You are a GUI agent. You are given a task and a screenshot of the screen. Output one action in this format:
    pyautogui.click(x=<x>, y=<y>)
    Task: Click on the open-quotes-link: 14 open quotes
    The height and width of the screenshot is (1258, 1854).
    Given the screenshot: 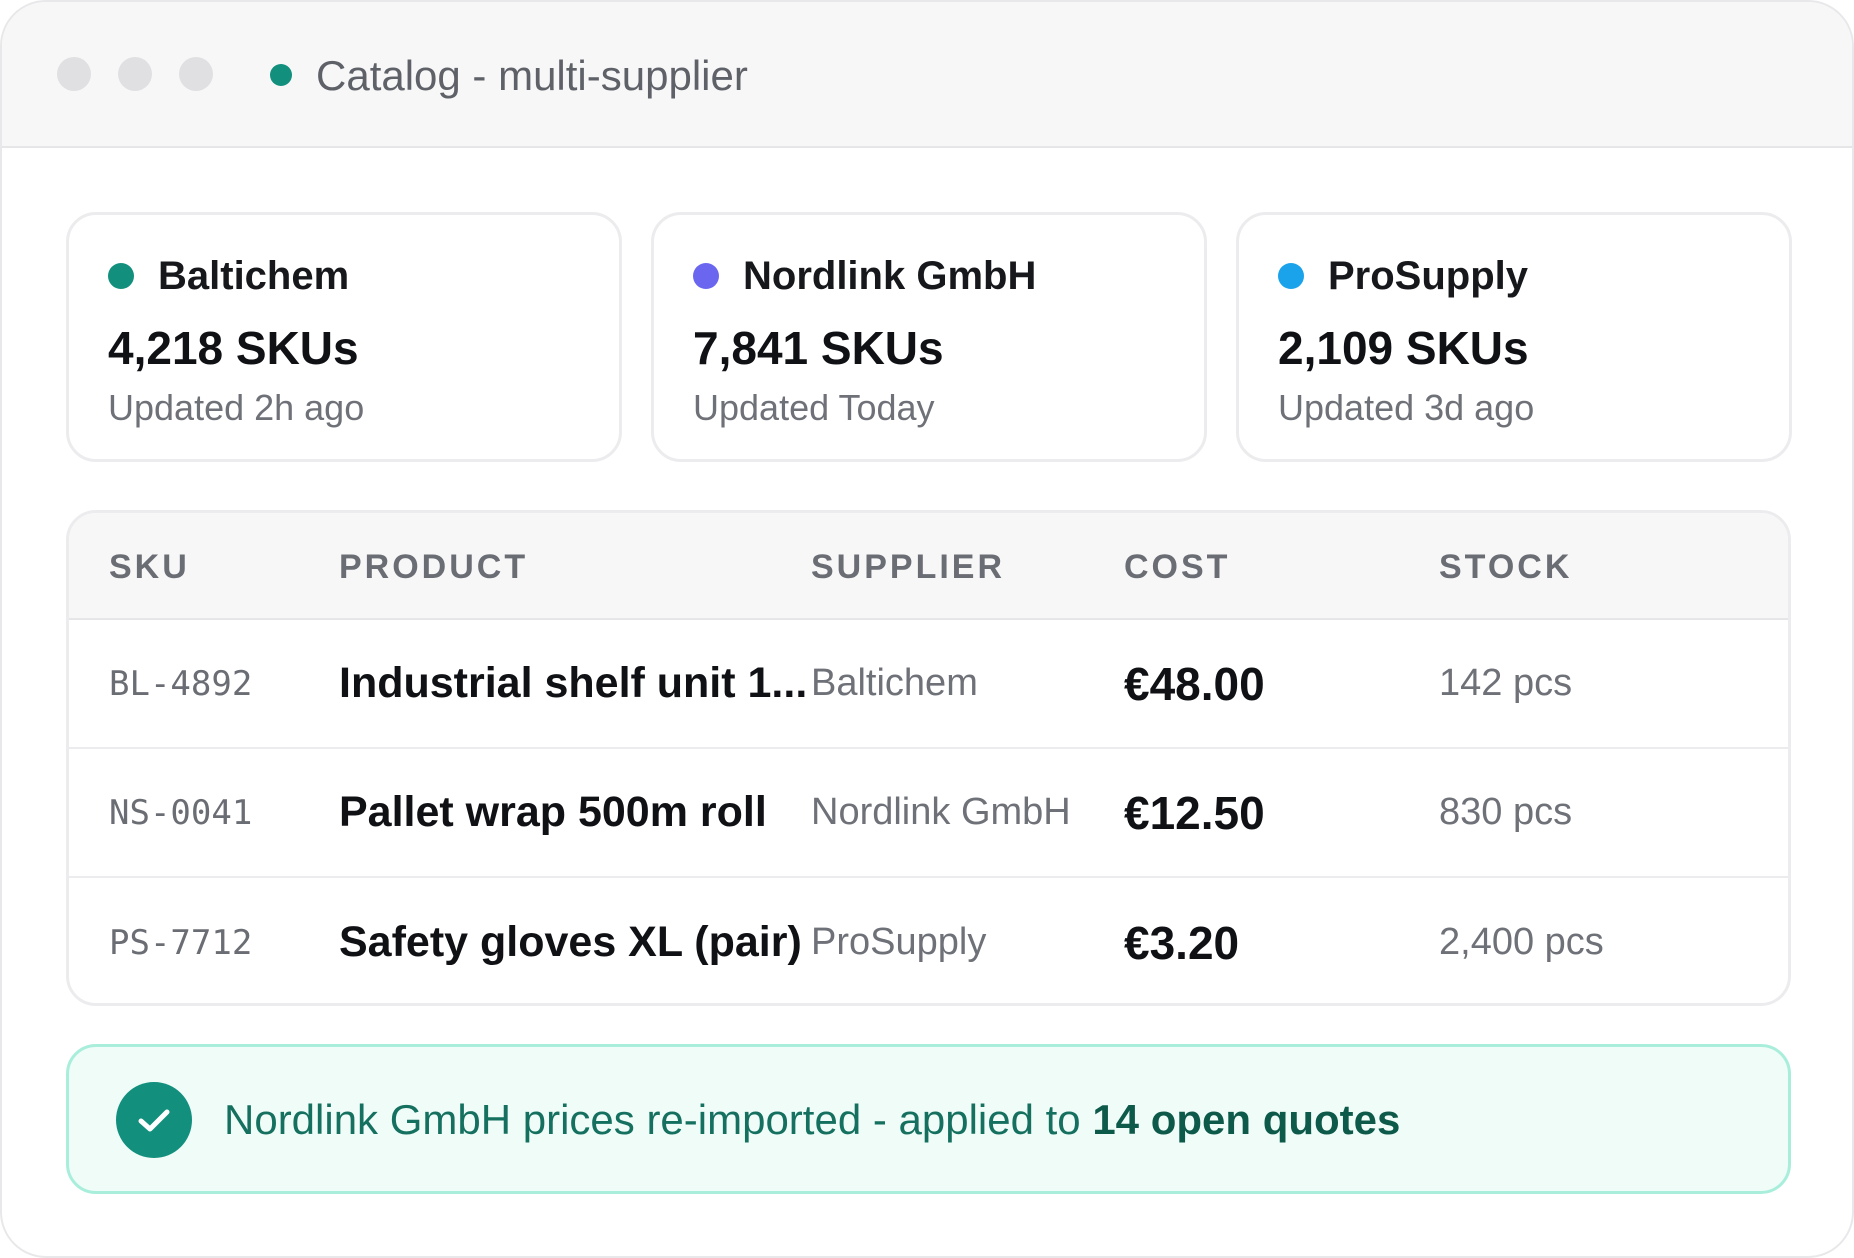 What is the action you would take?
    pyautogui.click(x=1246, y=1119)
    